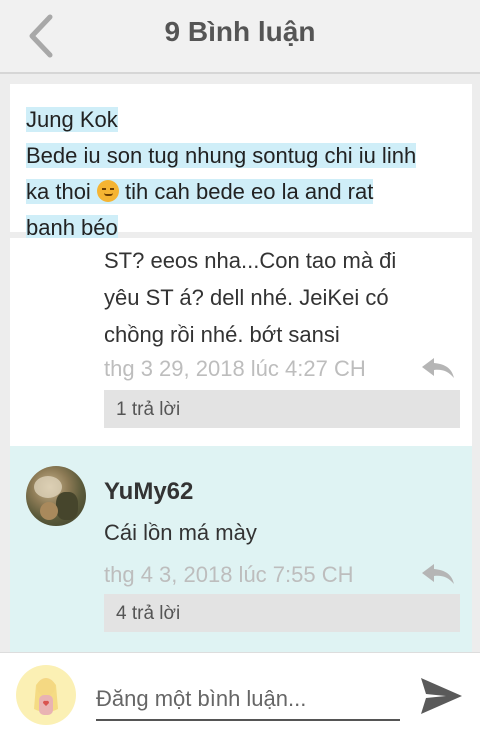 The height and width of the screenshot is (736, 480). What do you see at coordinates (221, 155) in the screenshot?
I see `comment-text-line: Bede iu son tug nhung sontug chi iu linh` at bounding box center [221, 155].